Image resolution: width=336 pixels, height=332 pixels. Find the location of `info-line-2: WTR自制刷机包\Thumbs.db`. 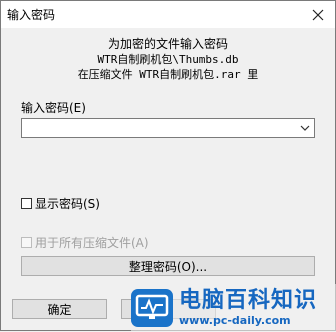

info-line-2: WTR自制刷机包\Thumbs.db is located at coordinates (168, 59).